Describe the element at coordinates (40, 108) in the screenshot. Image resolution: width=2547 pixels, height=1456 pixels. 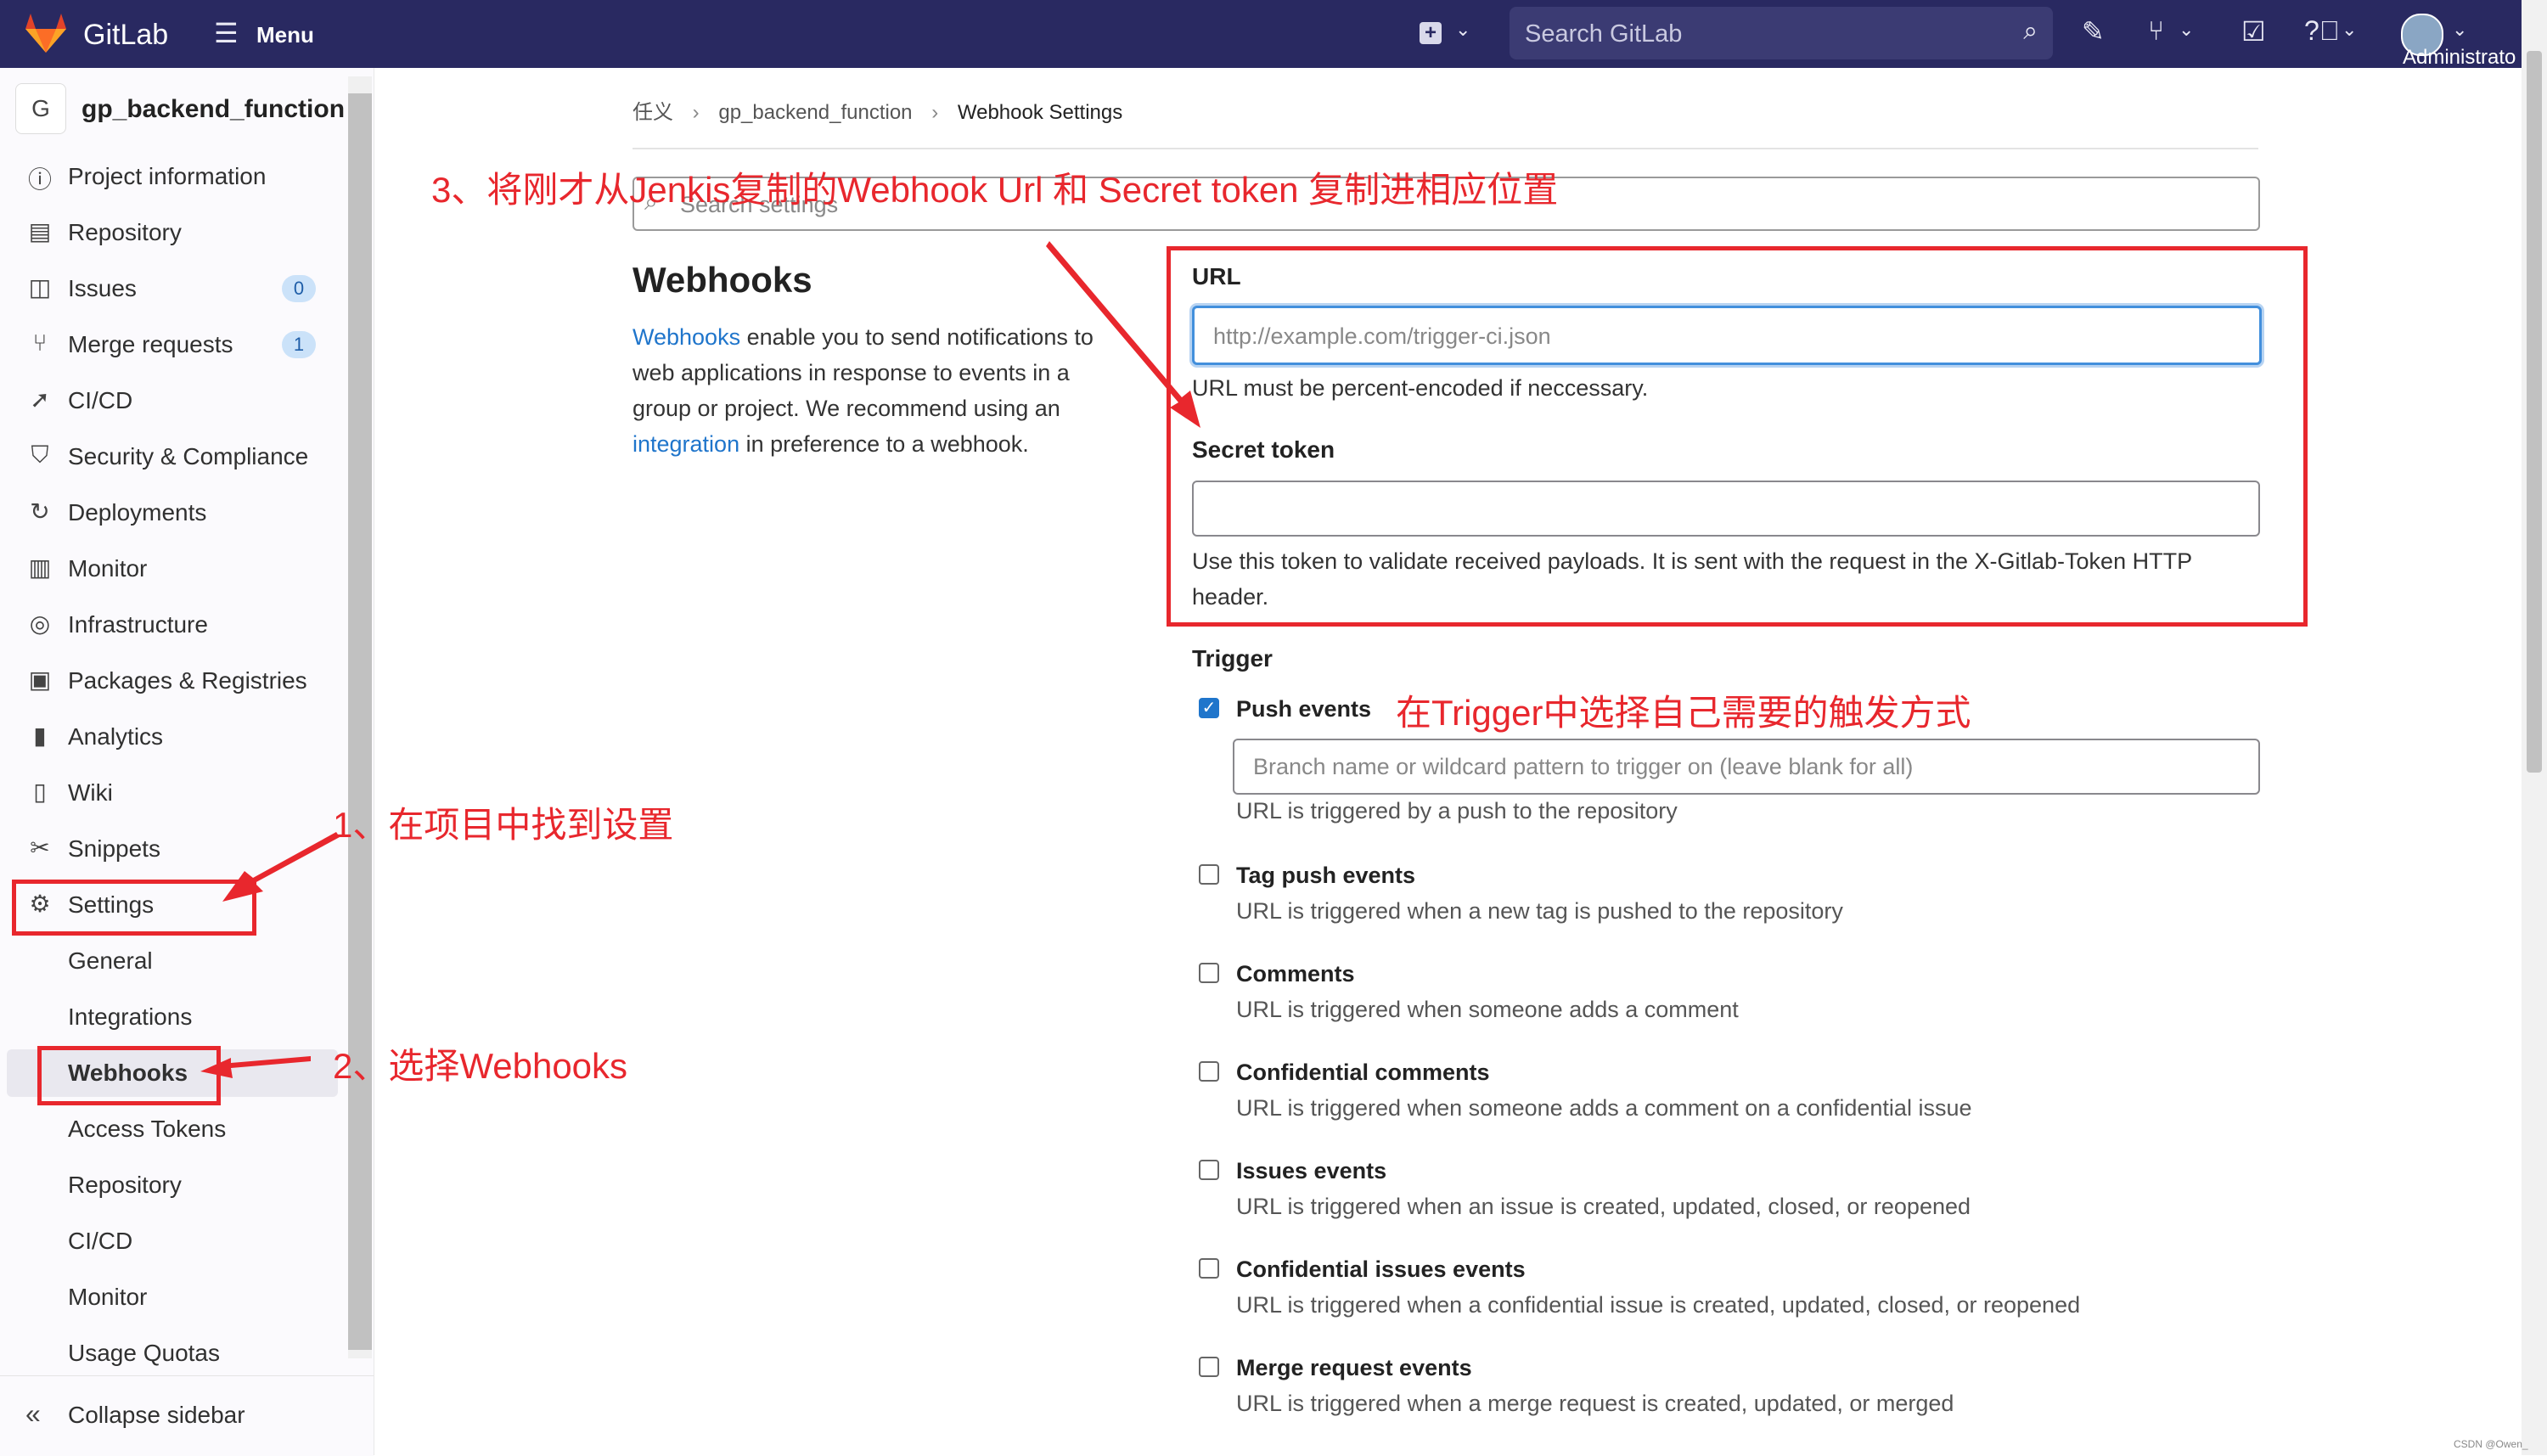
I see `project-avatar: G` at that location.